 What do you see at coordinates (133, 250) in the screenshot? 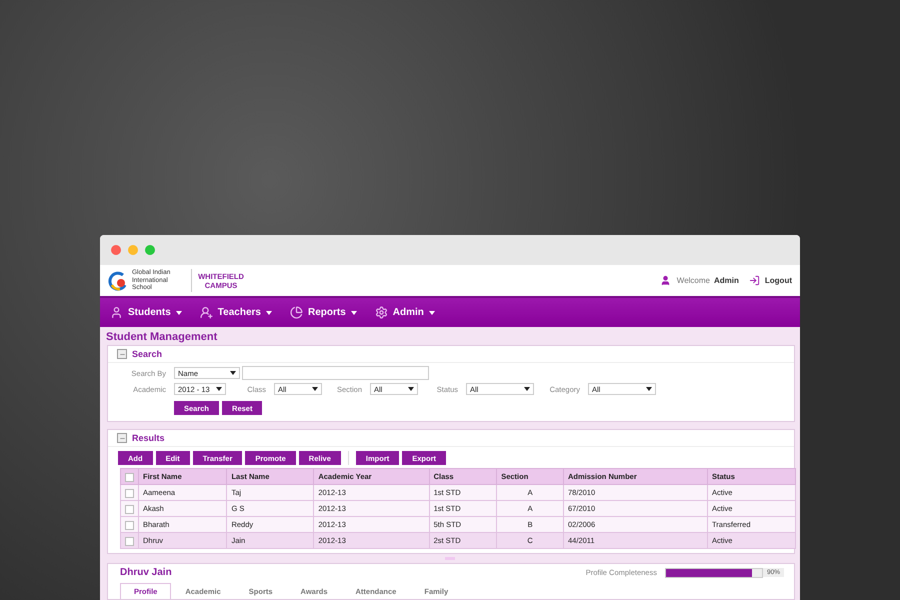
I see `minimize-dot` at bounding box center [133, 250].